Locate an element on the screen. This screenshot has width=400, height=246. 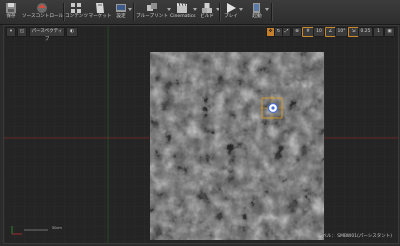
settings-button: 設定 is located at coordinates (122, 12).